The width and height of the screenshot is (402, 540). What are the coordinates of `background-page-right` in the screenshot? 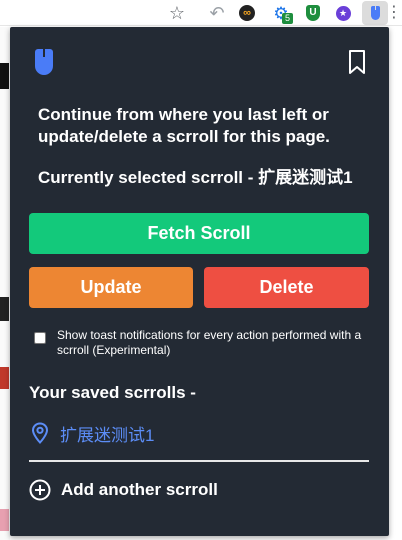 It's located at (395, 283).